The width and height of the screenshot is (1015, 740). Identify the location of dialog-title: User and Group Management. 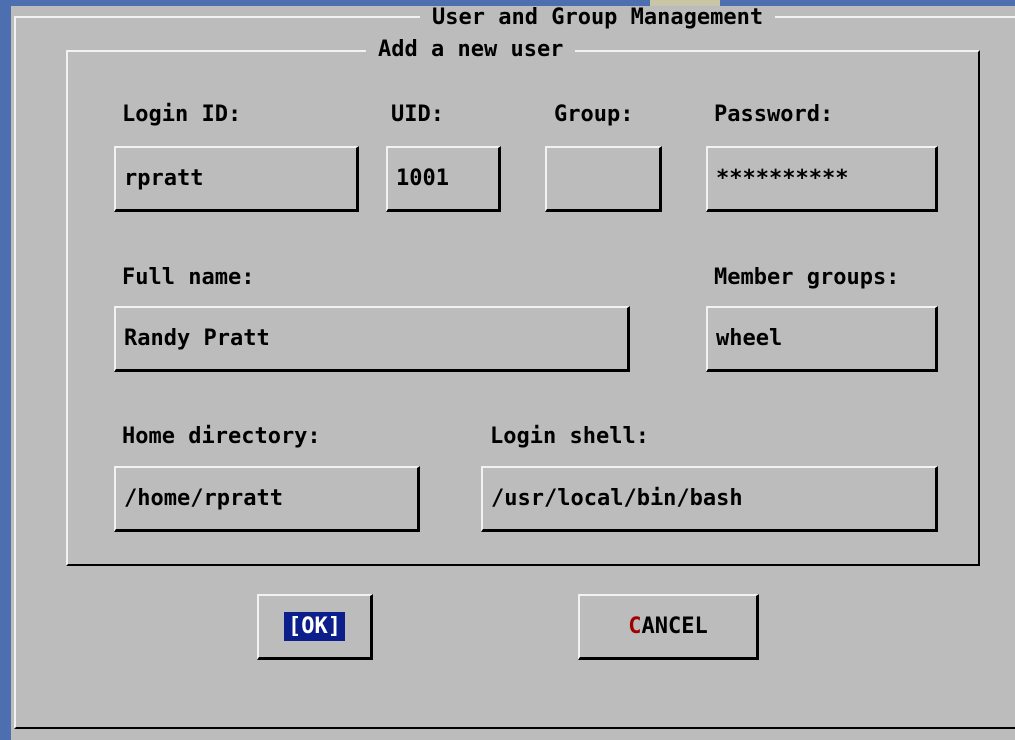
(598, 18).